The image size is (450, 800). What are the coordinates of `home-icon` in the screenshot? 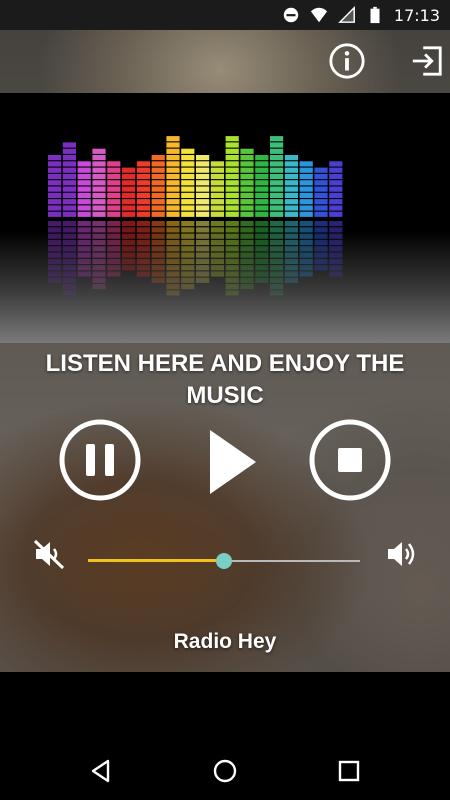 It's located at (225, 771).